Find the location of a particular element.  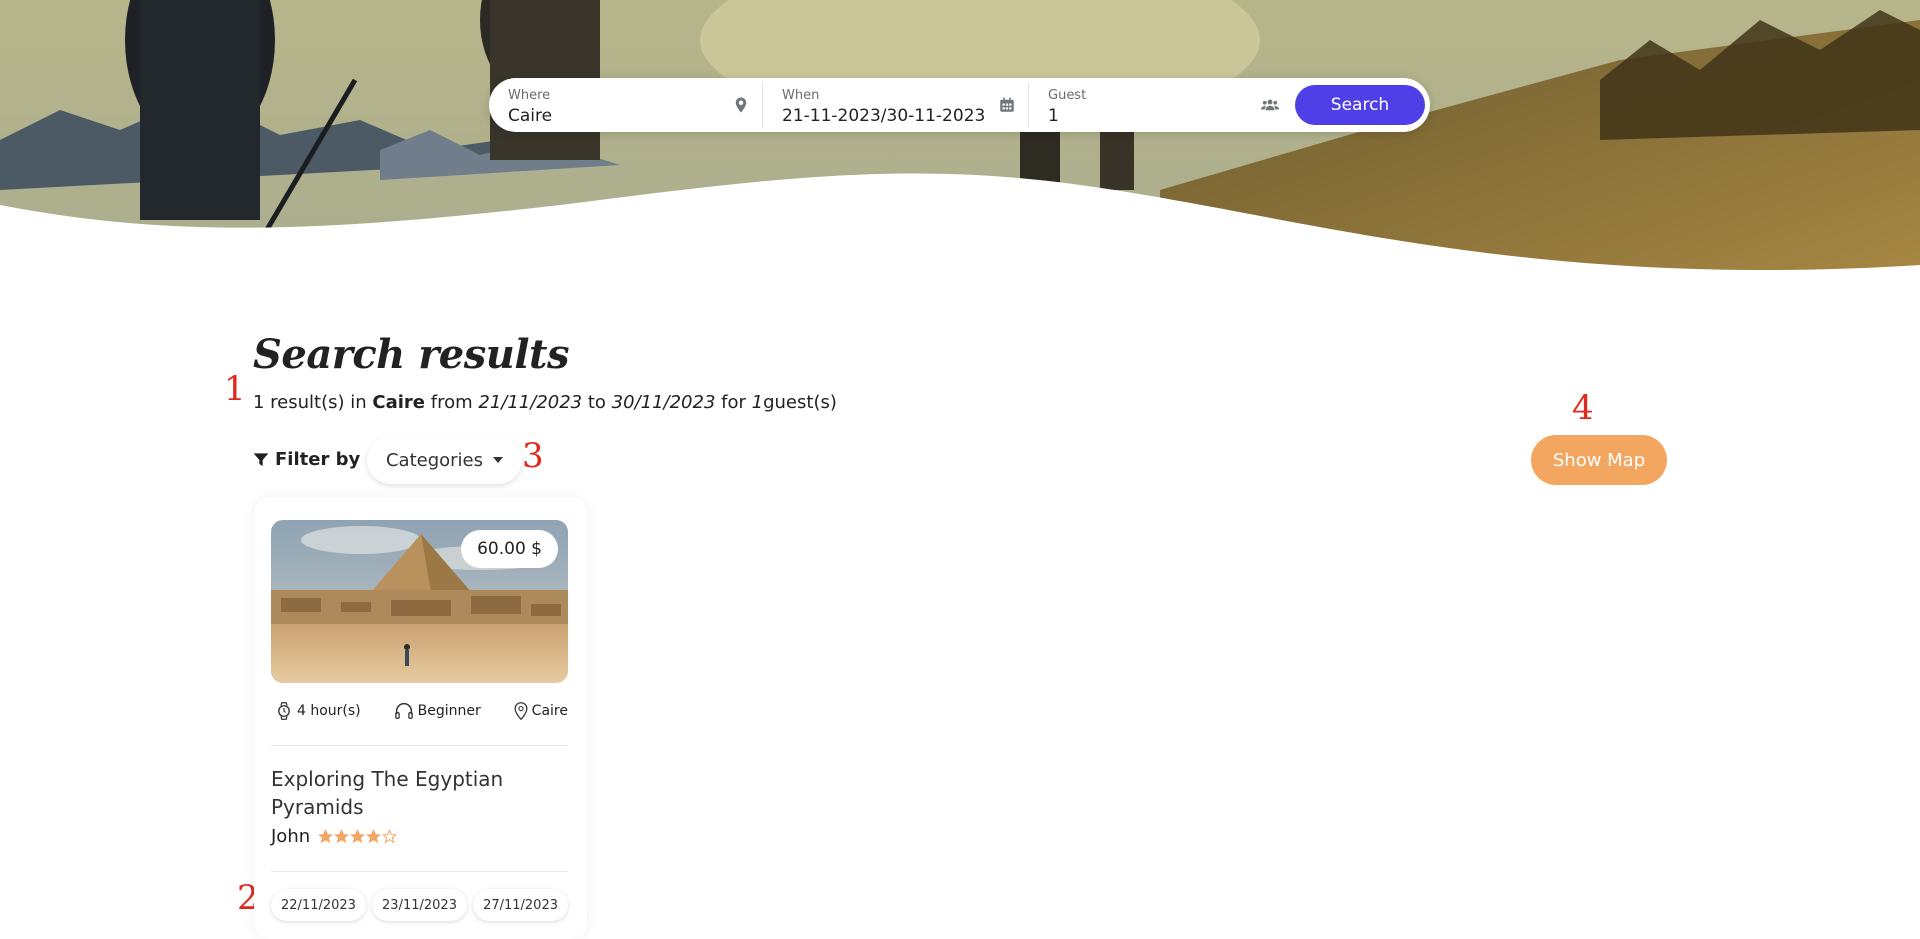

results-date-from: 21/11/2023 is located at coordinates (530, 402).